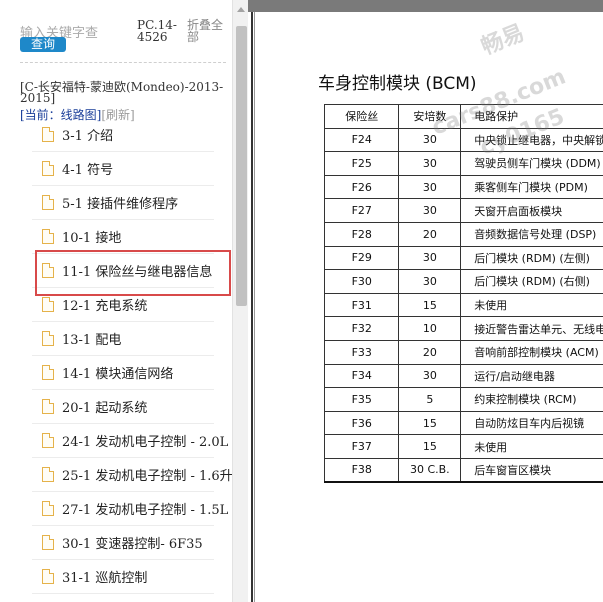 The width and height of the screenshot is (603, 602). What do you see at coordinates (92, 238) in the screenshot?
I see `toc-item-label: 10-1 接地` at bounding box center [92, 238].